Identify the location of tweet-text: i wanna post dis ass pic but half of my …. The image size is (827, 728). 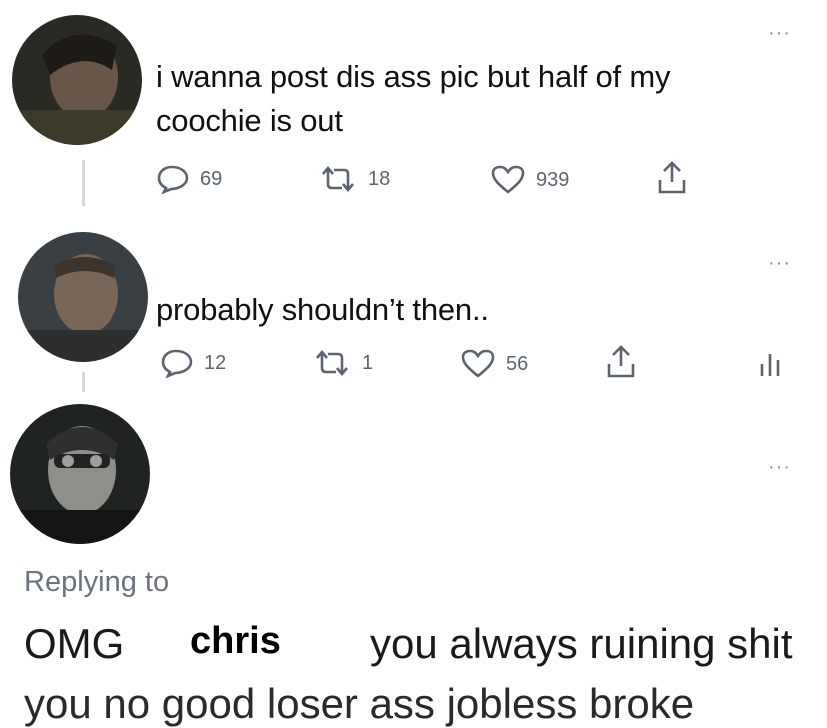
(413, 99).